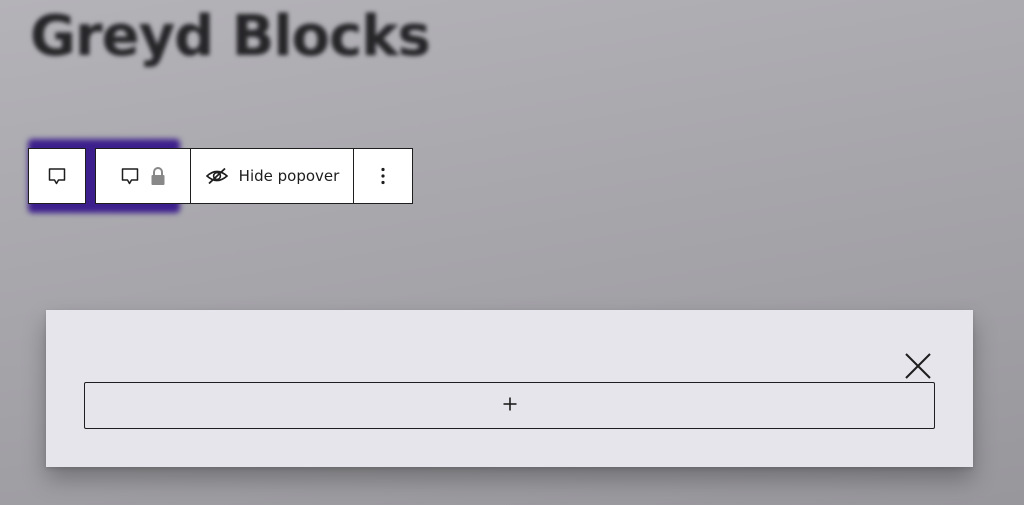  What do you see at coordinates (289, 176) in the screenshot?
I see `hide-popover-label: Hide popover` at bounding box center [289, 176].